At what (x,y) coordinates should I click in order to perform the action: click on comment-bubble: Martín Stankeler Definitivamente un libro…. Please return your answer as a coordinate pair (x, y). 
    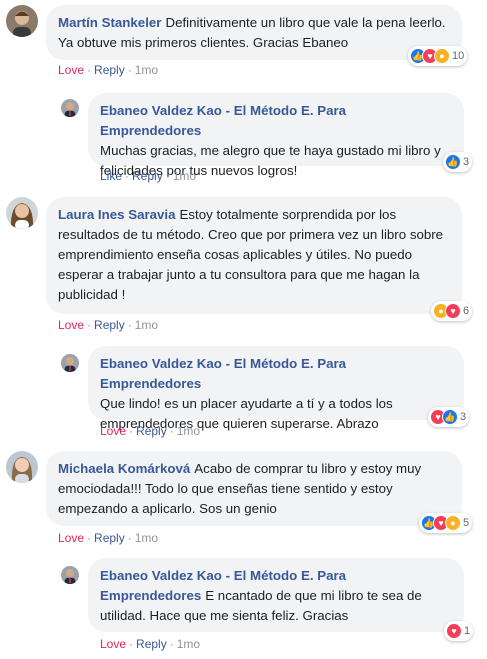
    Looking at the image, I should click on (254, 32).